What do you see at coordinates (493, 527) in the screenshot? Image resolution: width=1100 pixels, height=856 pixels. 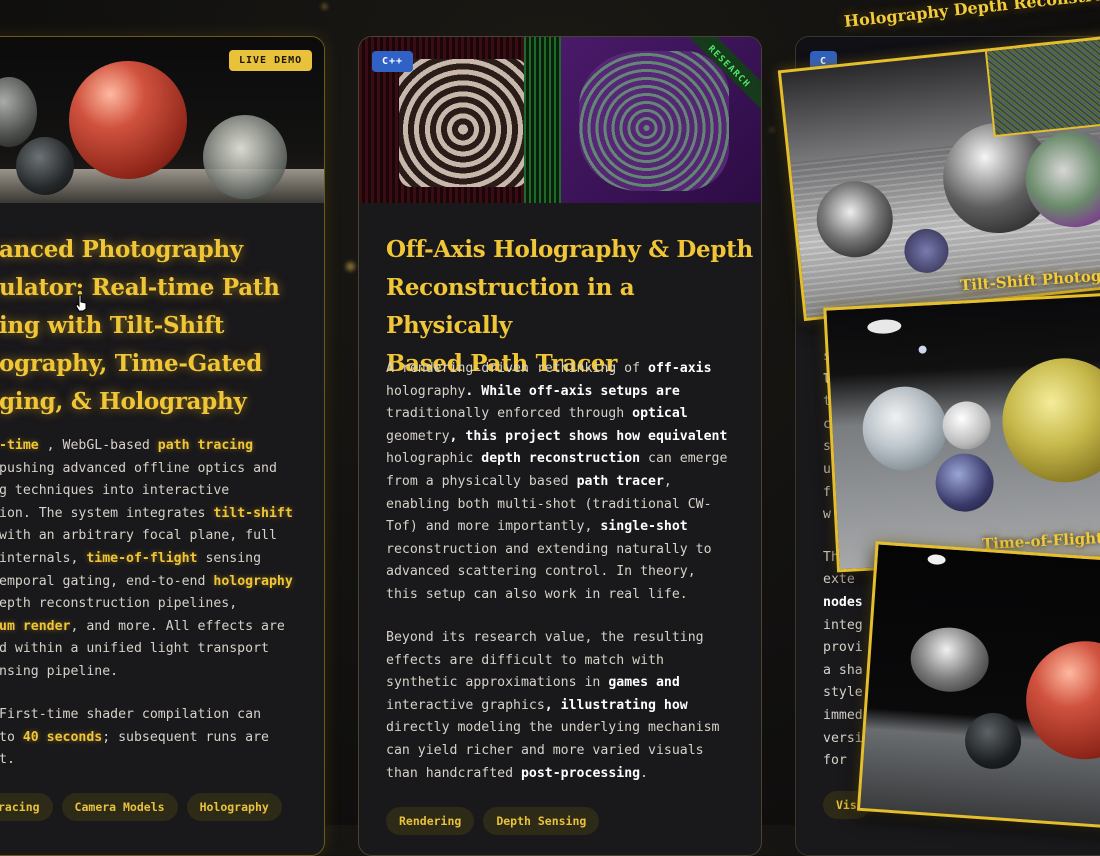 I see `plain-text: Tof) and more importantly,` at bounding box center [493, 527].